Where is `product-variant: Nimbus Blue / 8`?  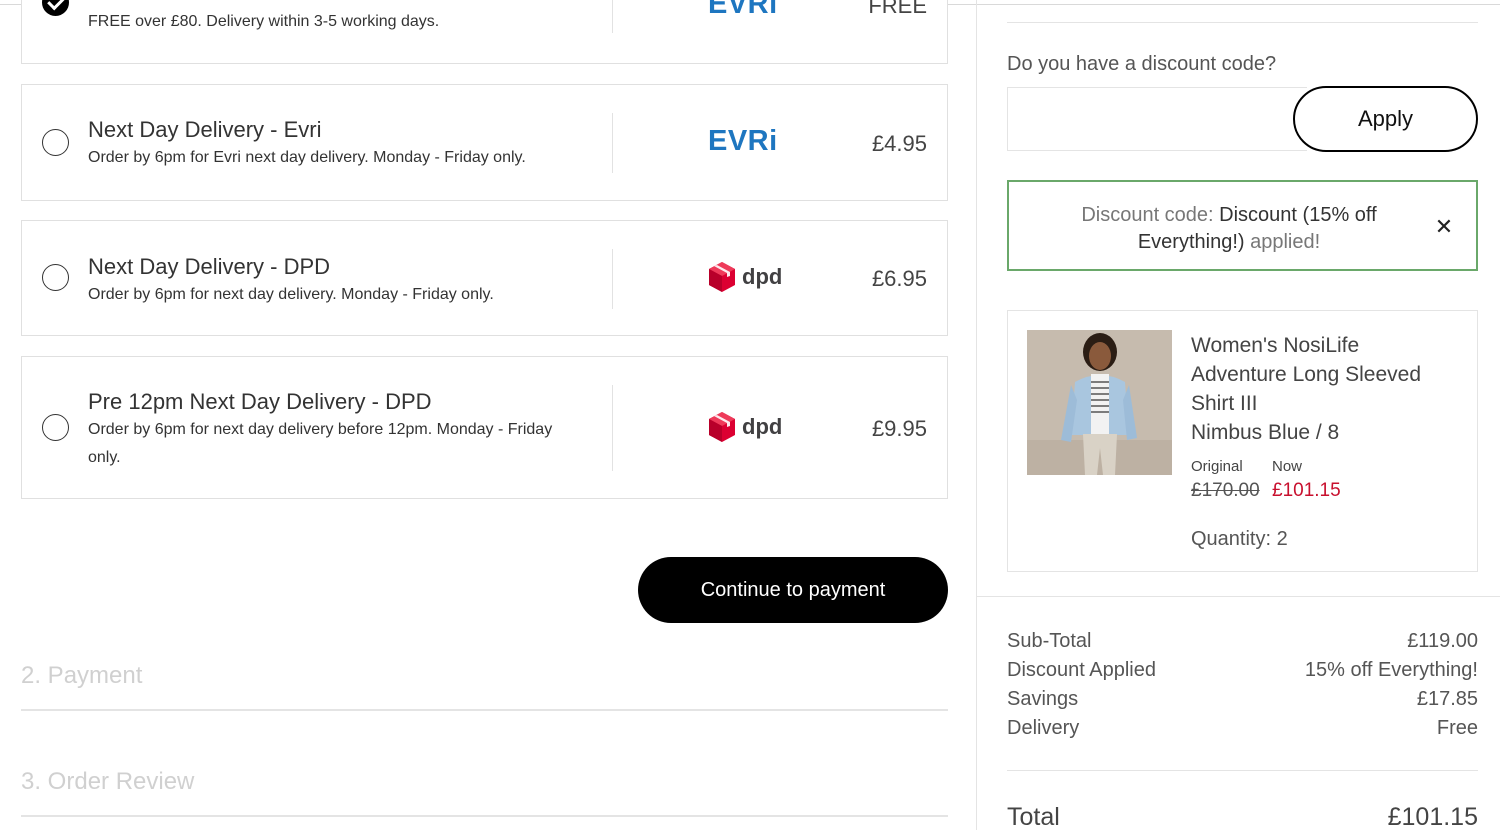 product-variant: Nimbus Blue / 8 is located at coordinates (1265, 432).